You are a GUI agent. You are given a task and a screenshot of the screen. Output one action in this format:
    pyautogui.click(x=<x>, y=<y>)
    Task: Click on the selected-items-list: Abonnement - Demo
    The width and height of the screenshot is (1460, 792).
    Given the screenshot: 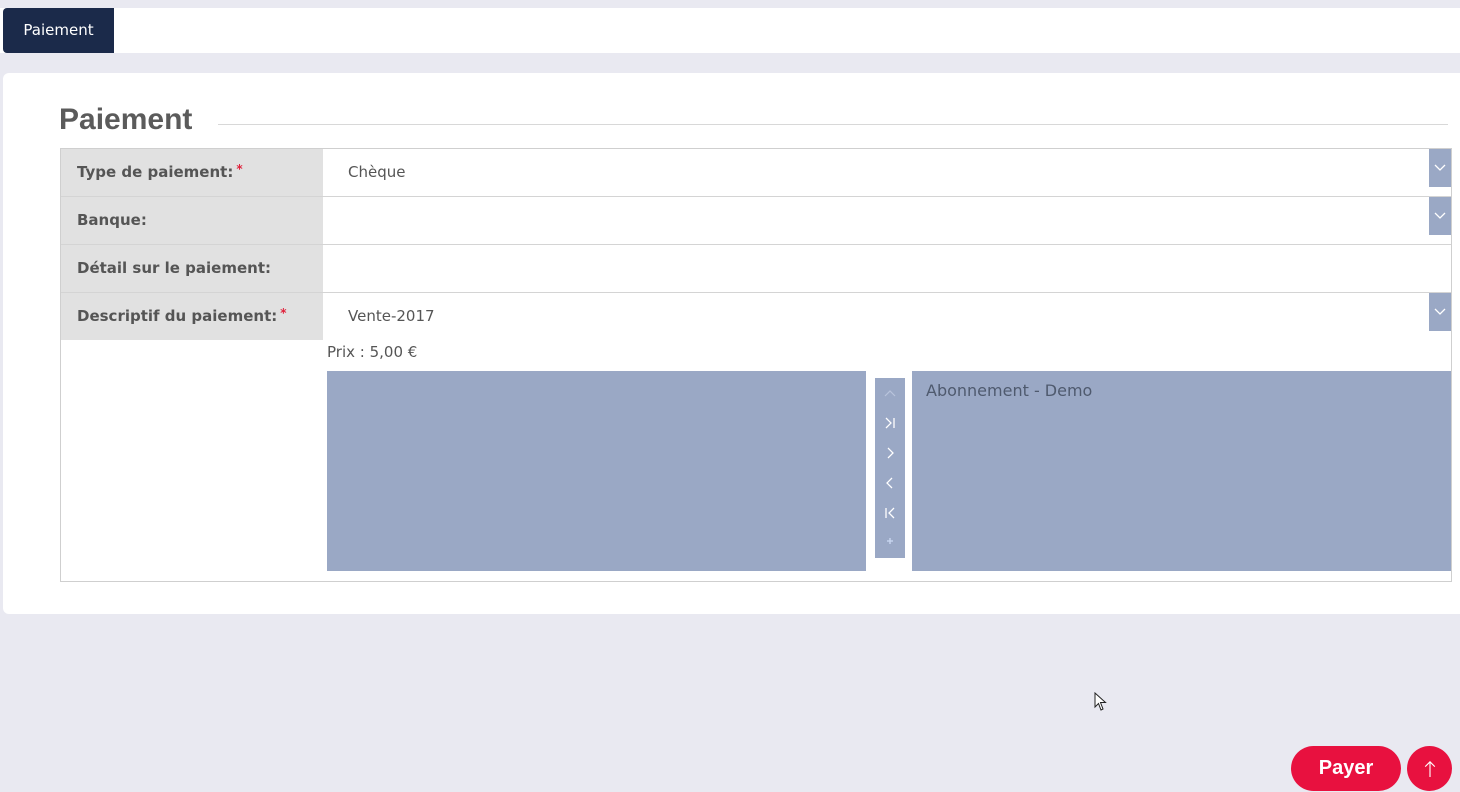 What is the action you would take?
    pyautogui.click(x=1181, y=471)
    